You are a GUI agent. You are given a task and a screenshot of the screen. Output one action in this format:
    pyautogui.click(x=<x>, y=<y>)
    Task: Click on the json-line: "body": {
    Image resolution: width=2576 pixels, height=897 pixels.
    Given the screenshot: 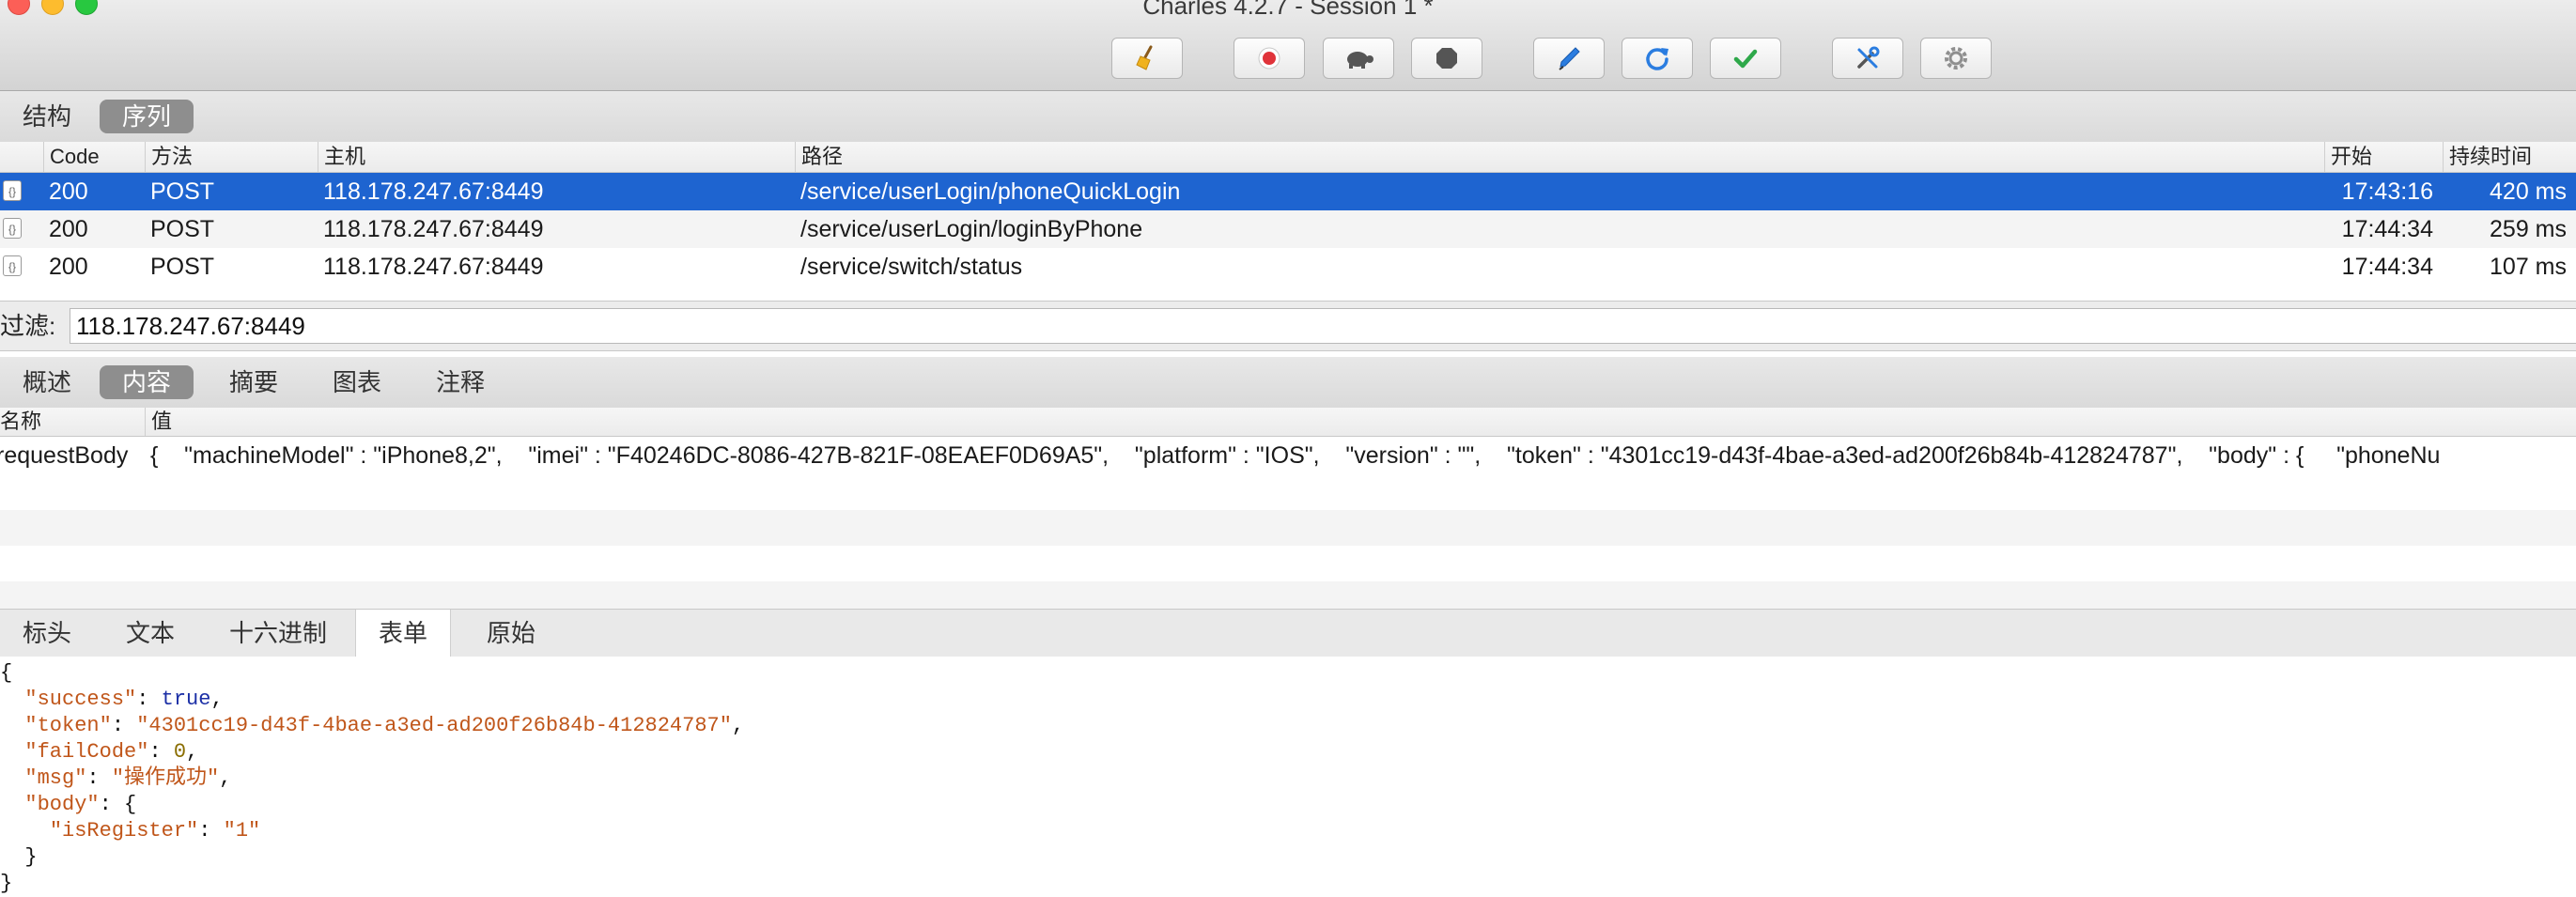 What is the action you would take?
    pyautogui.click(x=80, y=804)
    